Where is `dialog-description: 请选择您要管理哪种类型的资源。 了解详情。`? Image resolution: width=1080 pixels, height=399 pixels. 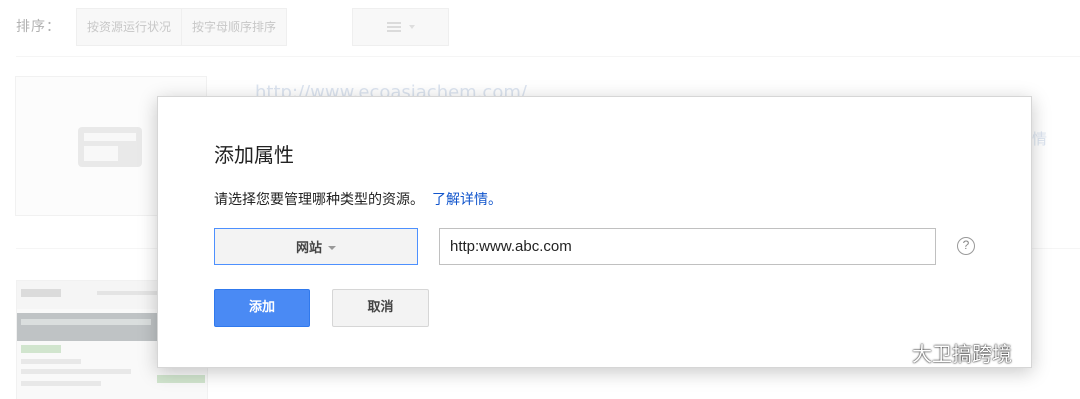 dialog-description: 请选择您要管理哪种类型的资源。 了解详情。 is located at coordinates (358, 199).